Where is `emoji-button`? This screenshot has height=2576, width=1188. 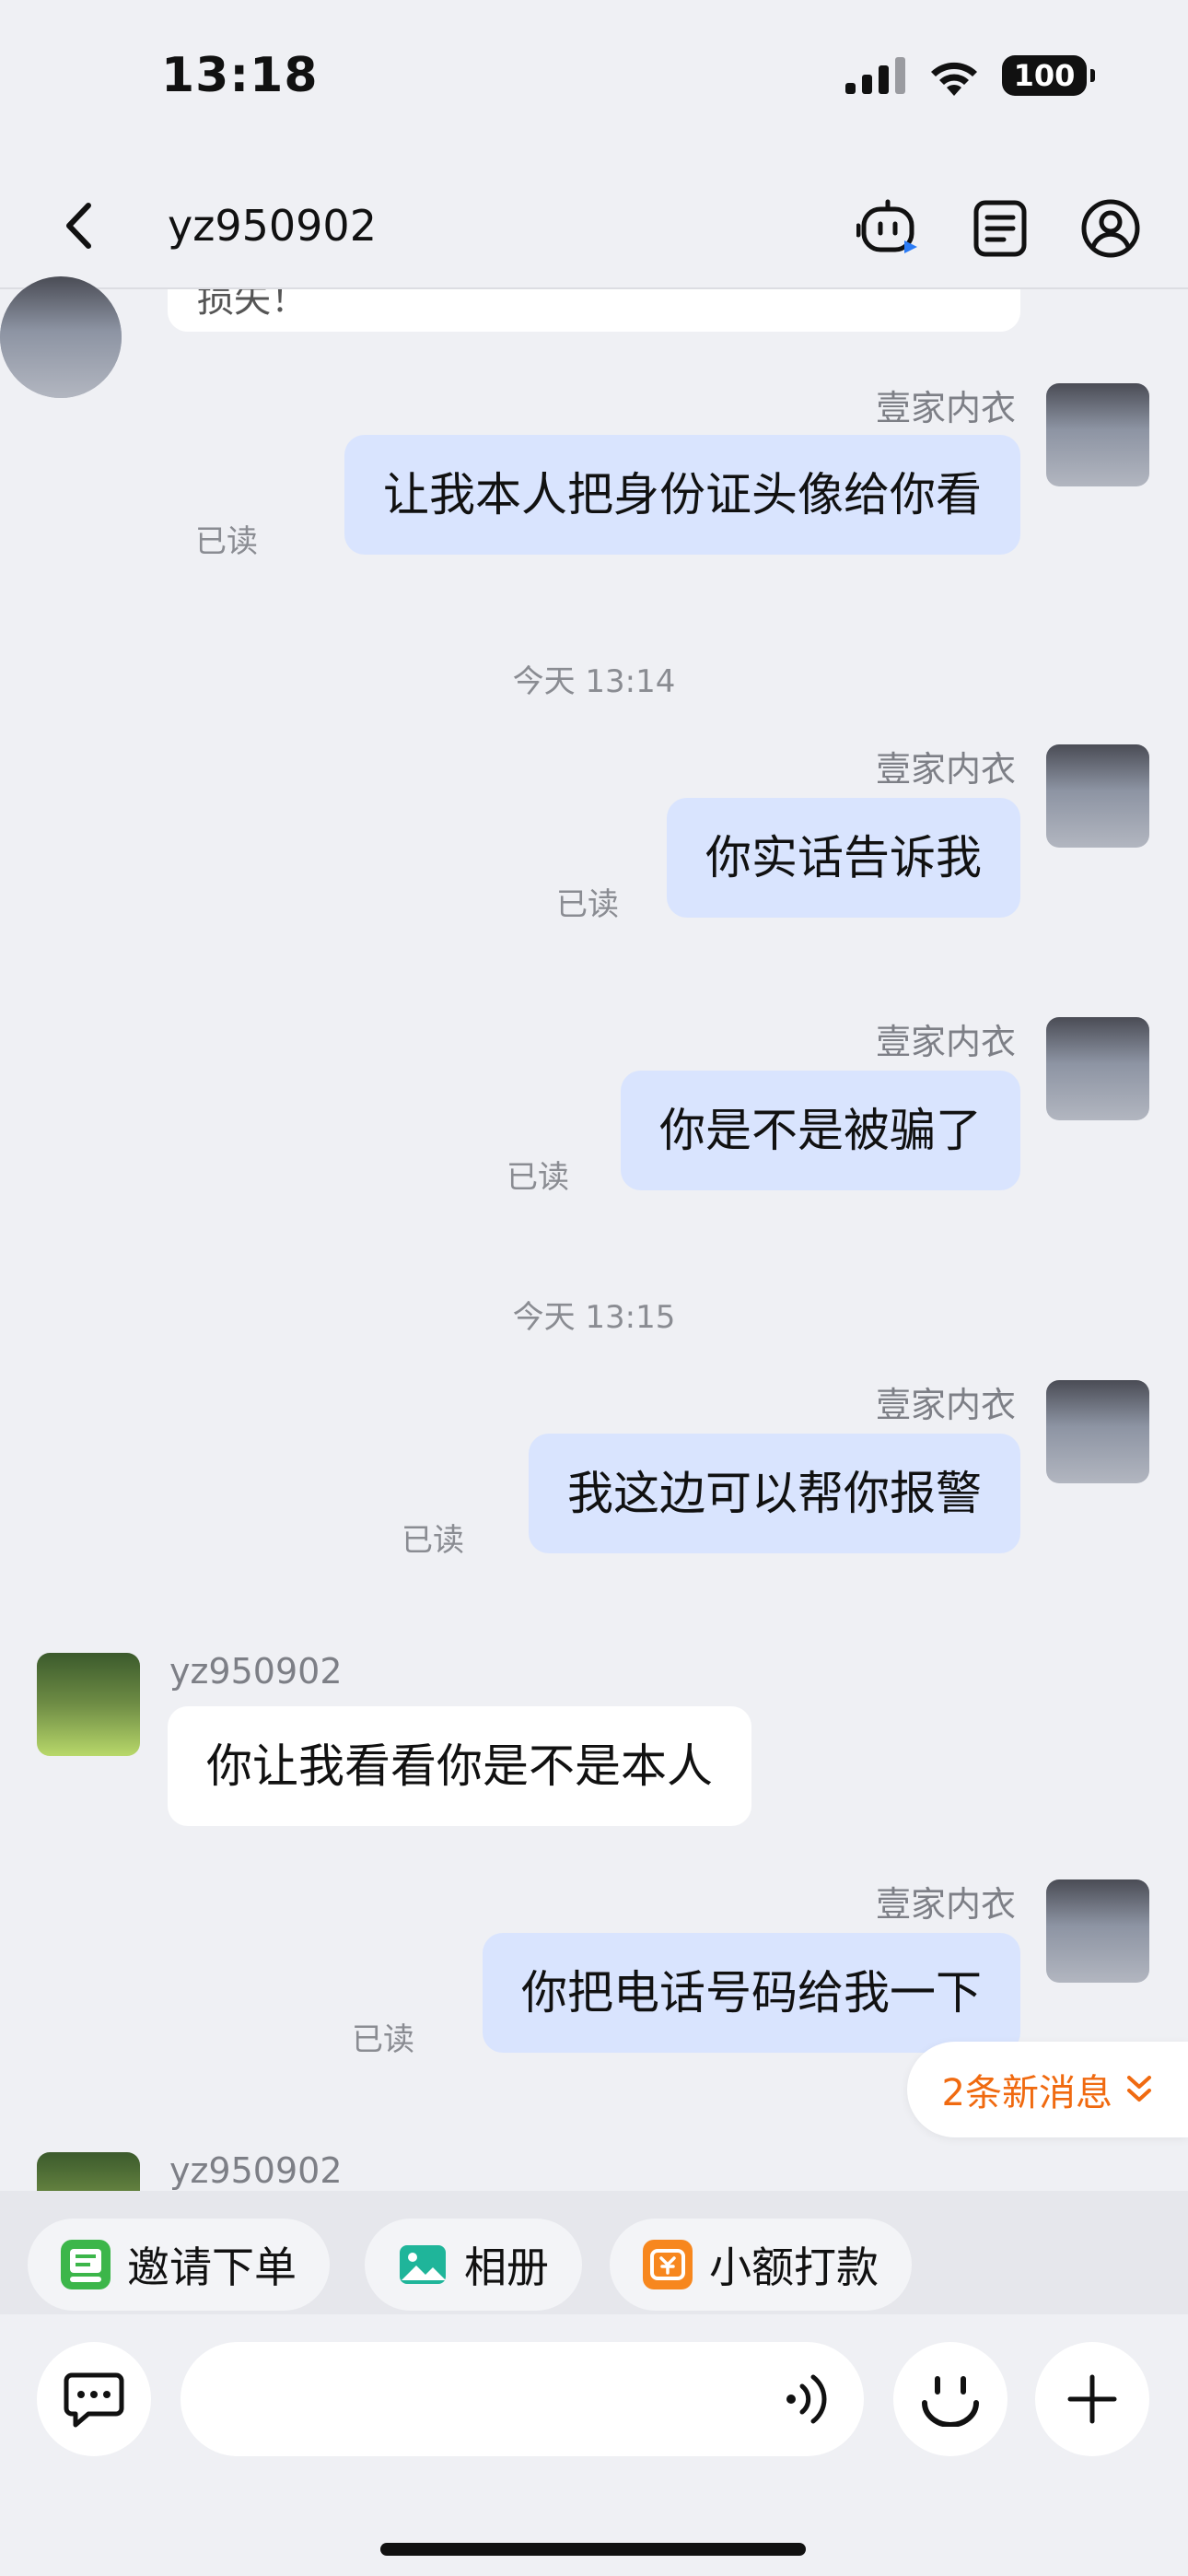 emoji-button is located at coordinates (950, 2399).